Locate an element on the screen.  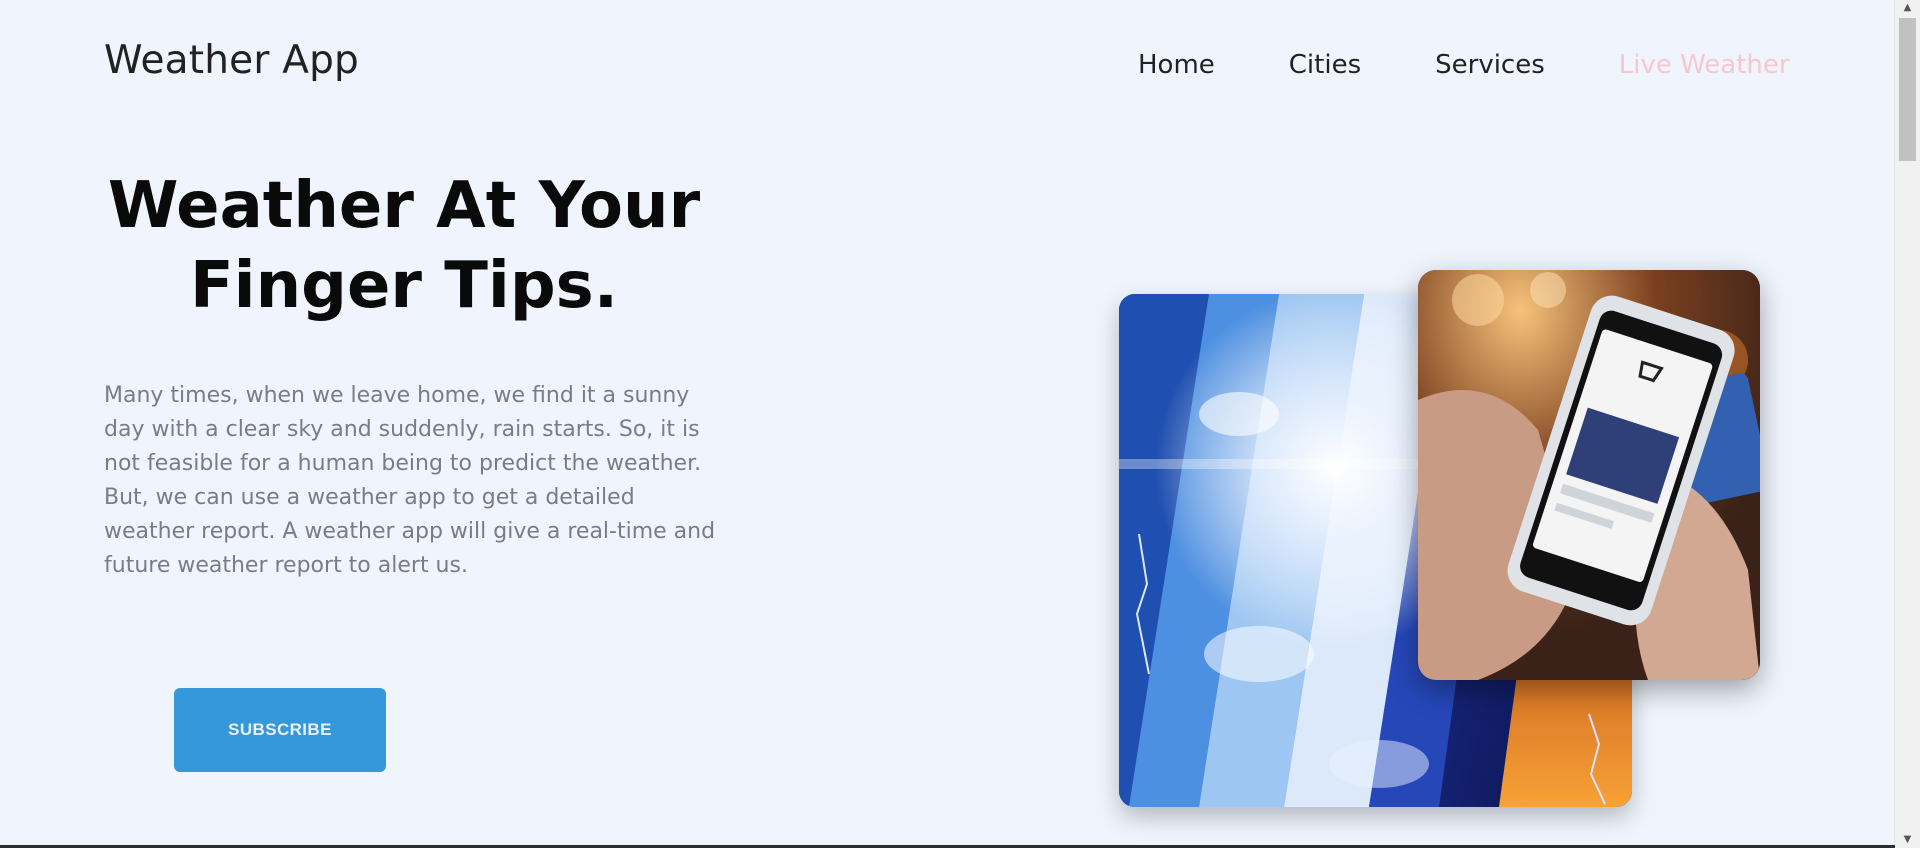
nav-live-weather: Live Weather is located at coordinates (1704, 65).